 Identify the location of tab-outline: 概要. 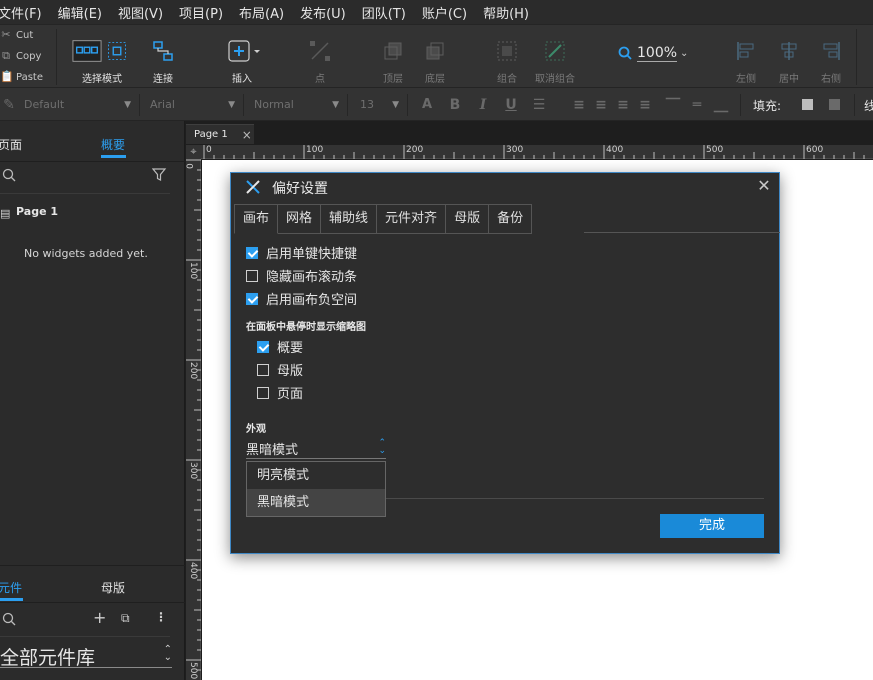
(113, 144).